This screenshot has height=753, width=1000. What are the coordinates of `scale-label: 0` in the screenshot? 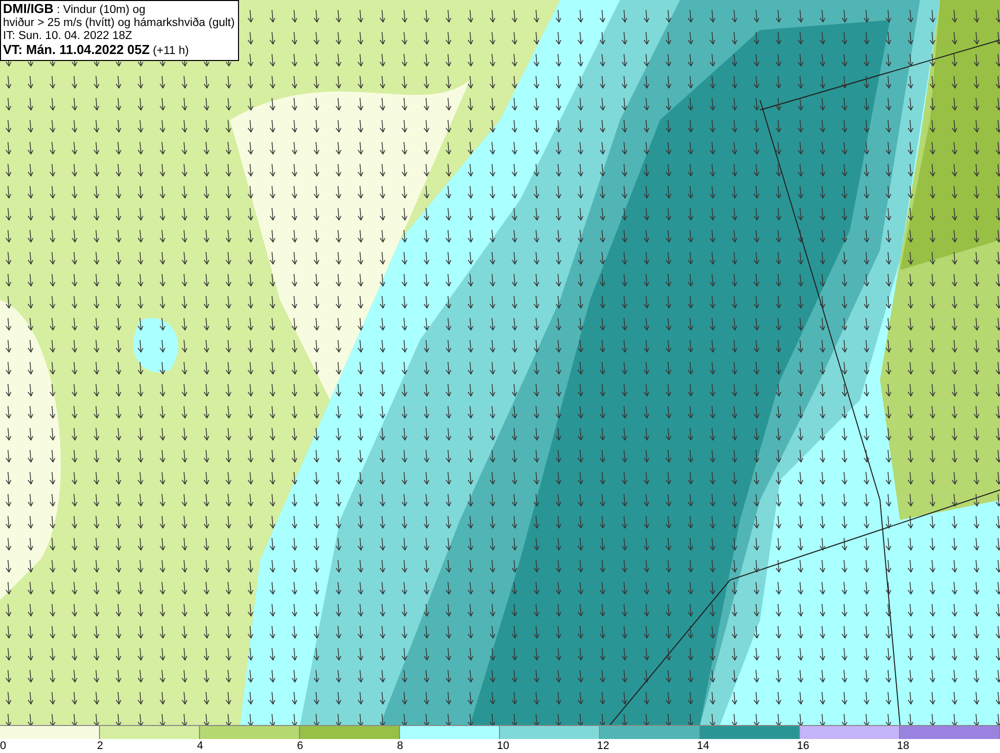 It's located at (3, 746).